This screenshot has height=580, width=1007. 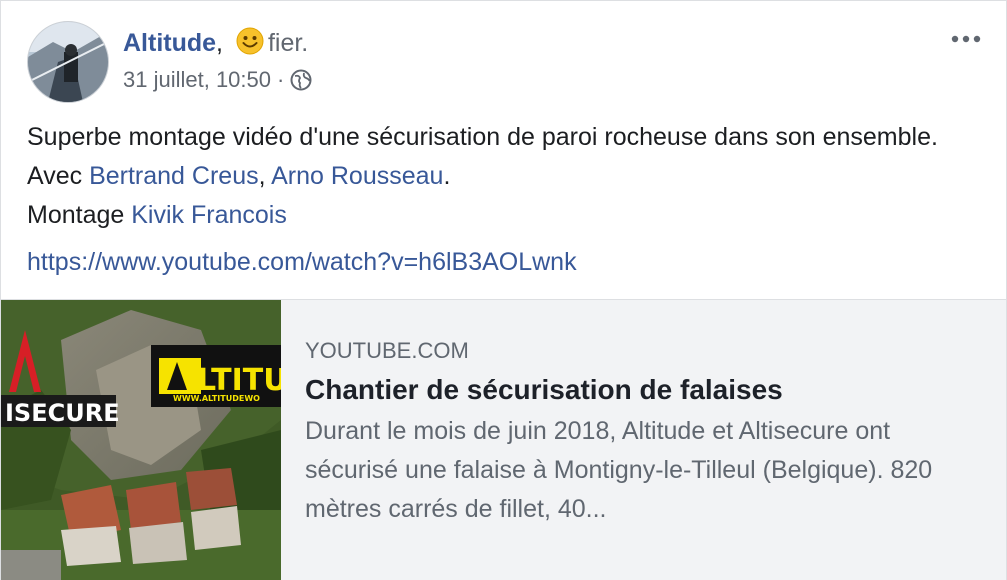 What do you see at coordinates (357, 176) in the screenshot?
I see `mention-arno-rousseau: Arno Rousseau` at bounding box center [357, 176].